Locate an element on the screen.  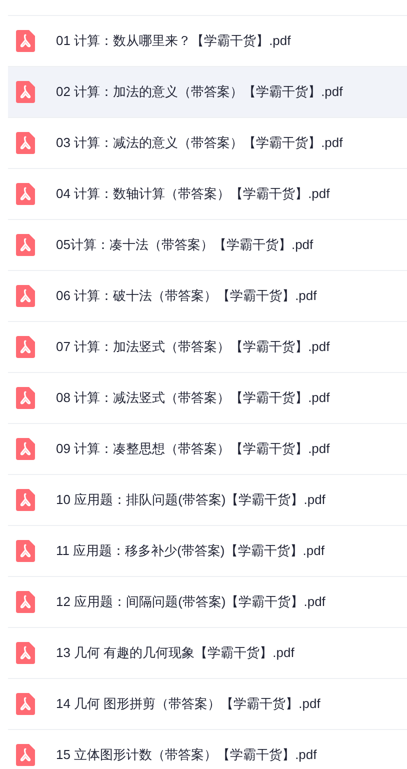
file-name: 08 计算：减法竖式（带答案）【学霸干货】.pdf is located at coordinates (193, 398).